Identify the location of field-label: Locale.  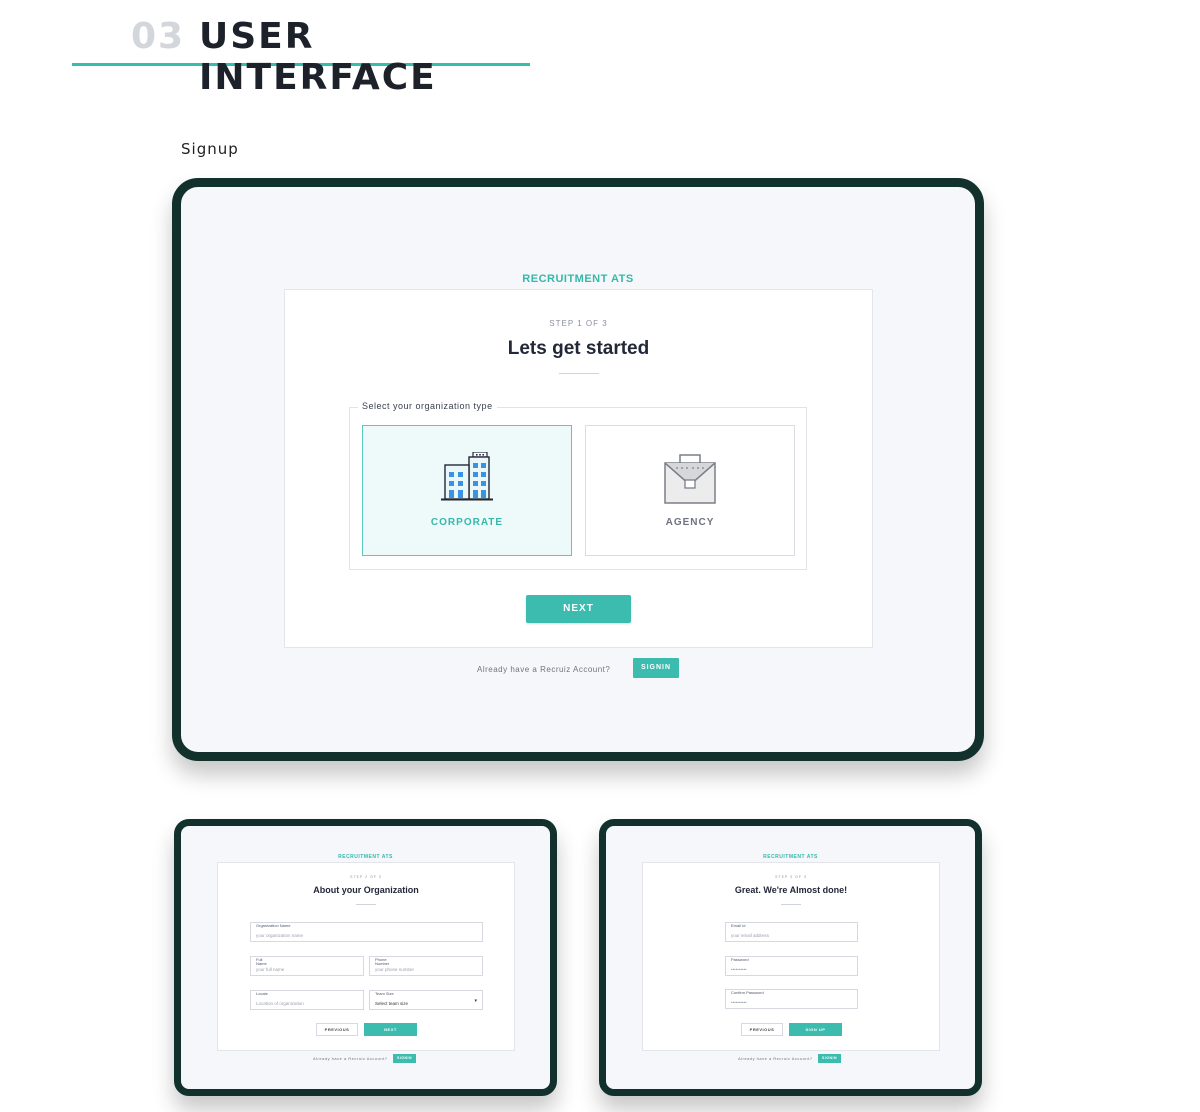
(262, 993).